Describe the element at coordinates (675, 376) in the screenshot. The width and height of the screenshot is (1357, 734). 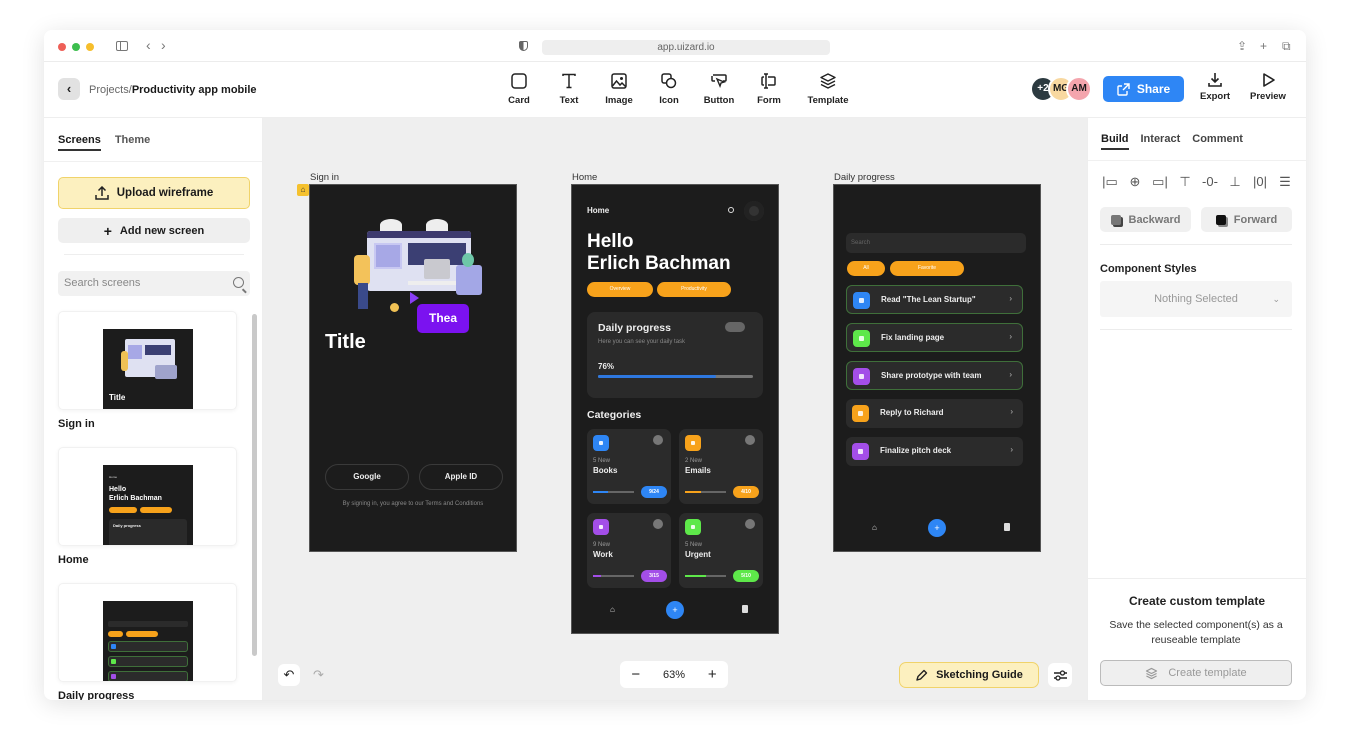
I see `dp-progress-track` at that location.